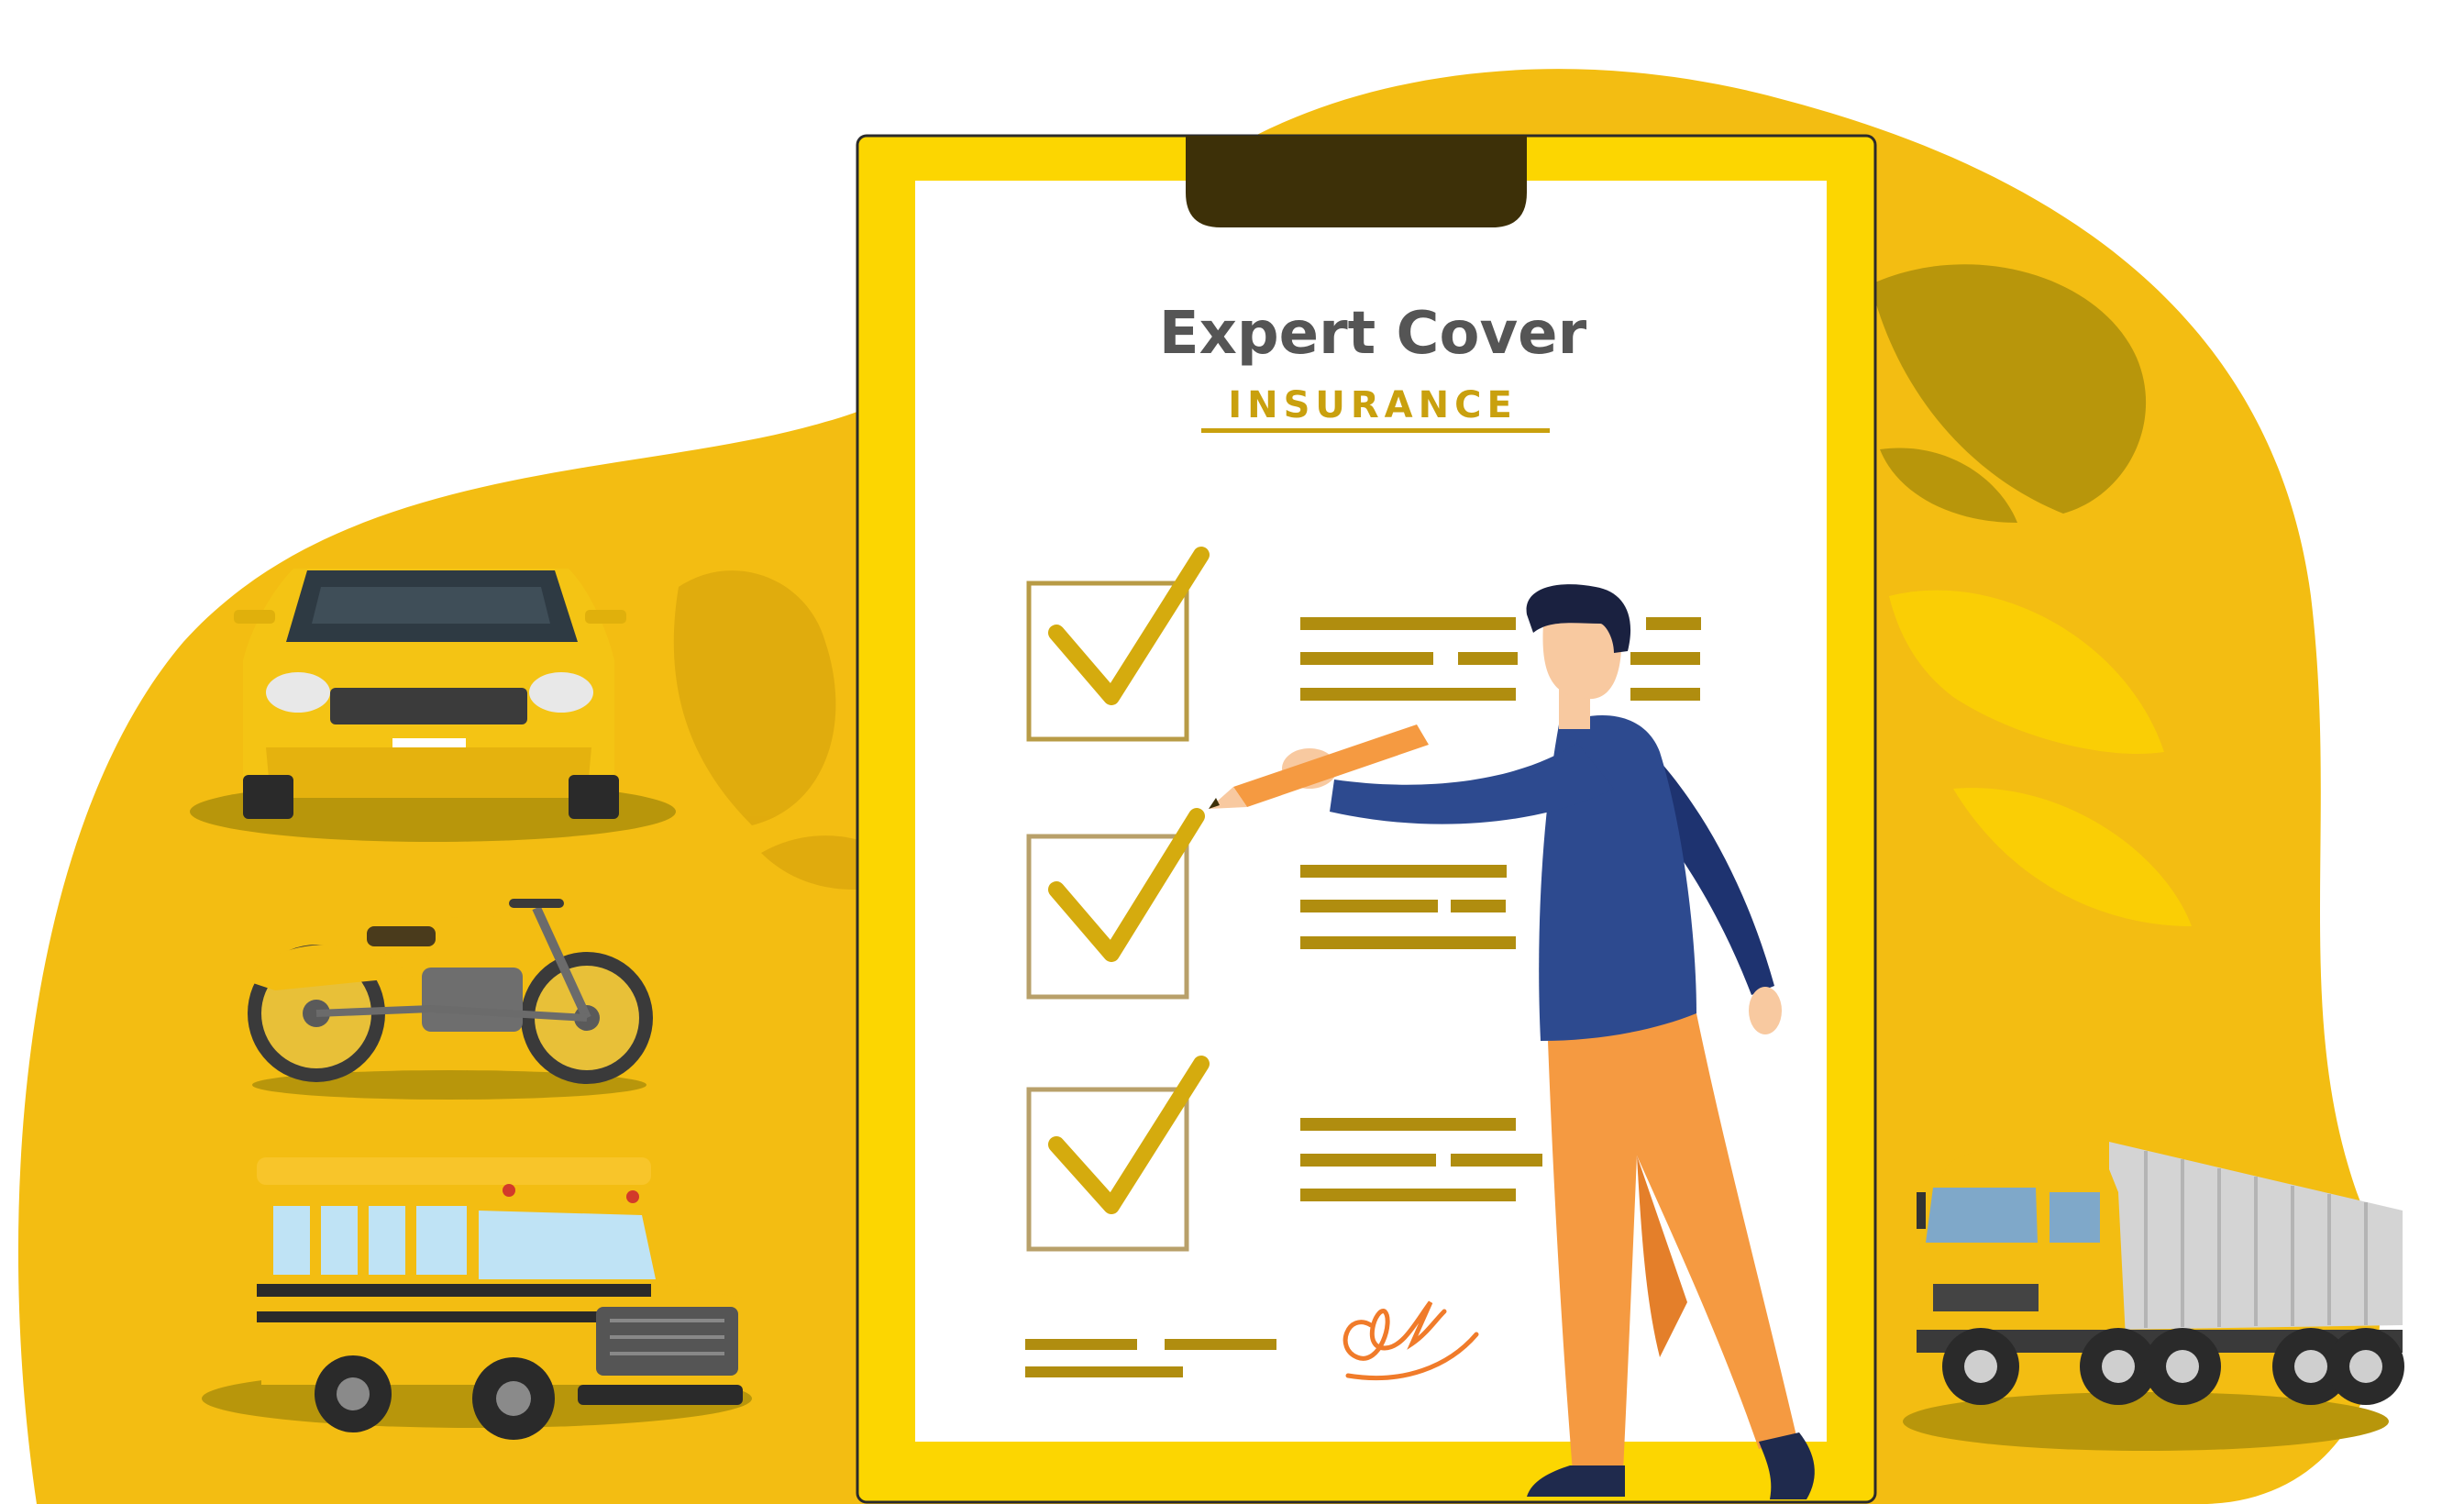  I want to click on title-underline, so click(1375, 431).